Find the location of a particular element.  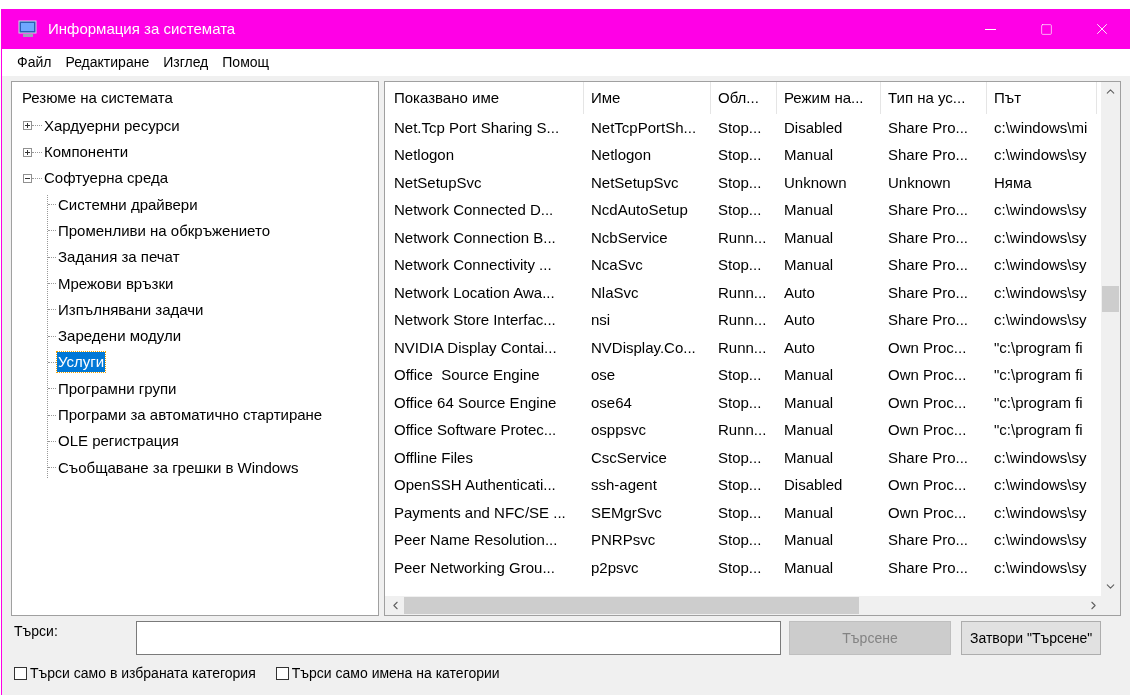

checkbox-label: Търси само в избраната категория is located at coordinates (143, 673).